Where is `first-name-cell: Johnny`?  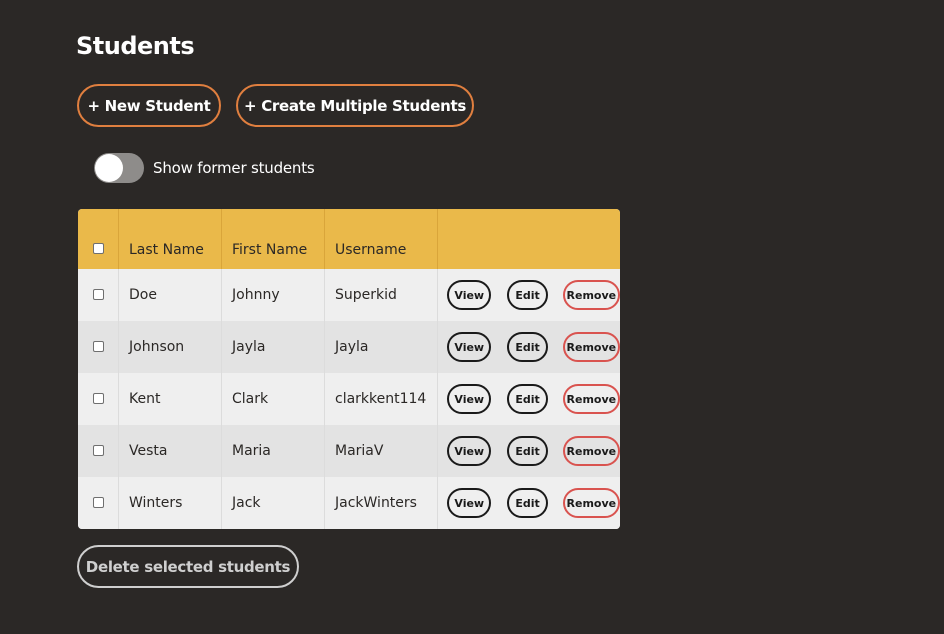
first-name-cell: Johnny is located at coordinates (273, 295).